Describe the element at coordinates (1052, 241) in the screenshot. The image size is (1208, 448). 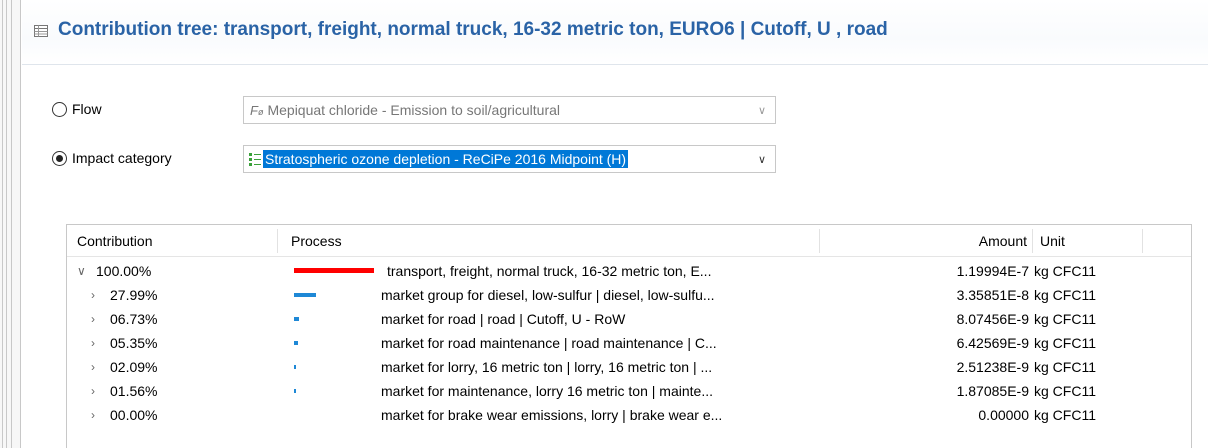
I see `column-header-unit: Unit` at that location.